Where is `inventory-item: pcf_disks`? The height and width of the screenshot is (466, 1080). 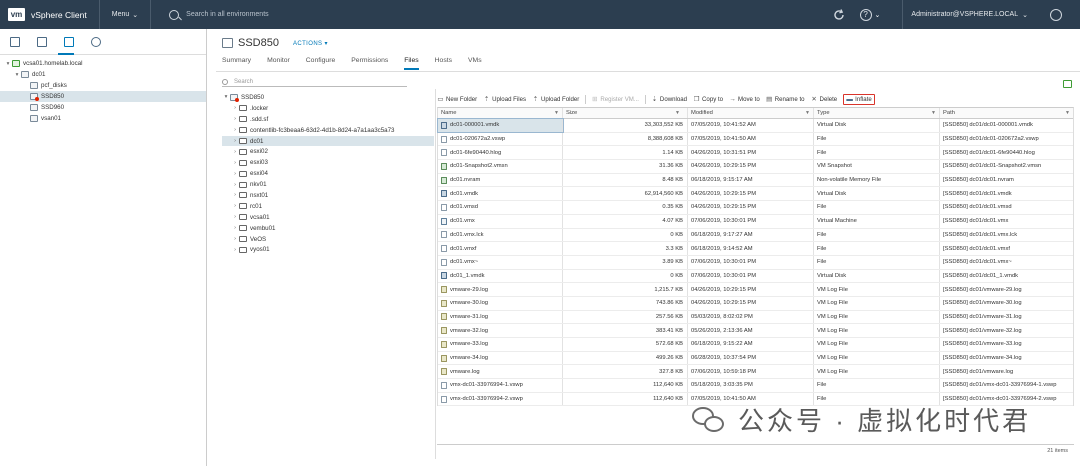 inventory-item: pcf_disks is located at coordinates (103, 85).